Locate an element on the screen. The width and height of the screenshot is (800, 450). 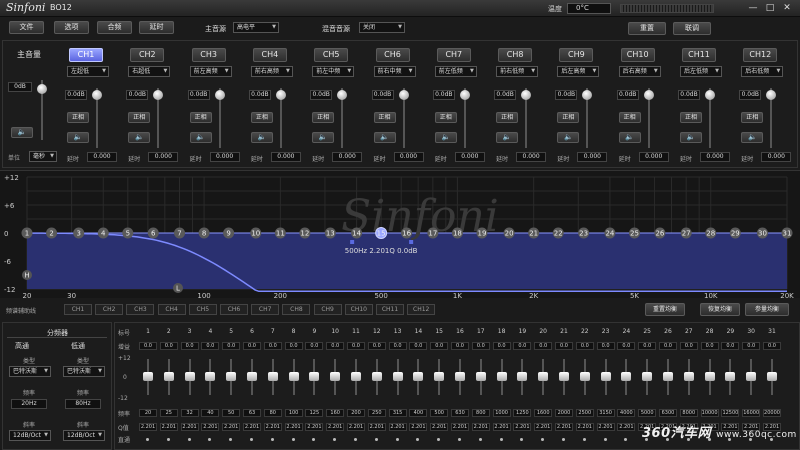
master-volume-slider is located at coordinates (42, 110).